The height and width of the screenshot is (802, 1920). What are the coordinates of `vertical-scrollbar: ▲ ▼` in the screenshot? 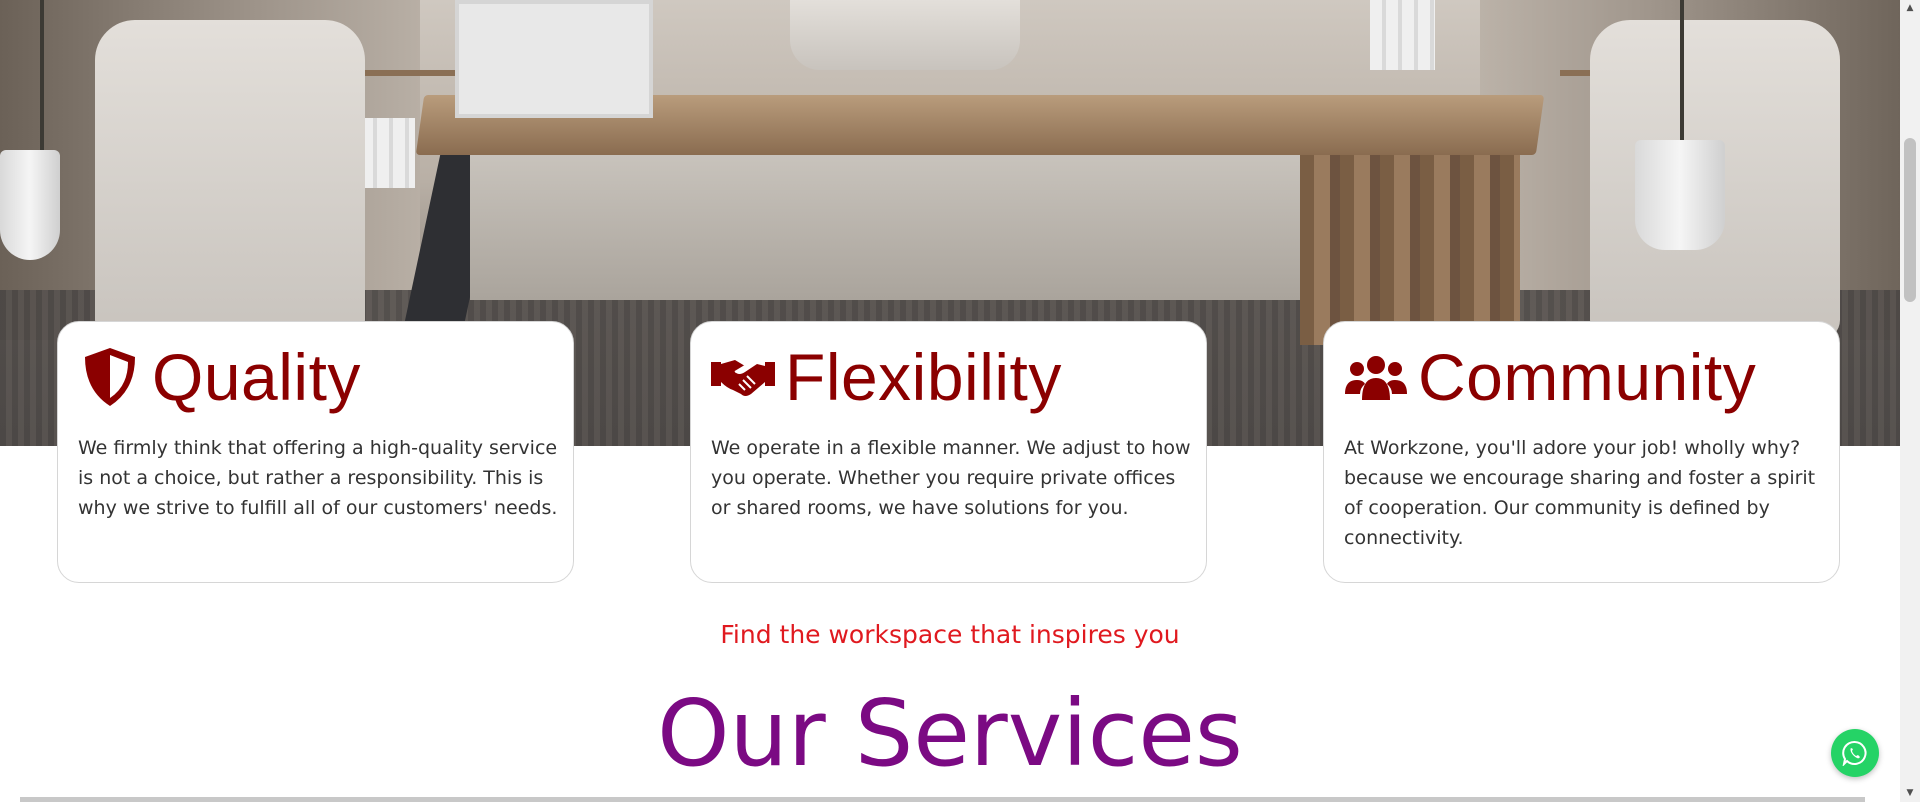 It's located at (1910, 401).